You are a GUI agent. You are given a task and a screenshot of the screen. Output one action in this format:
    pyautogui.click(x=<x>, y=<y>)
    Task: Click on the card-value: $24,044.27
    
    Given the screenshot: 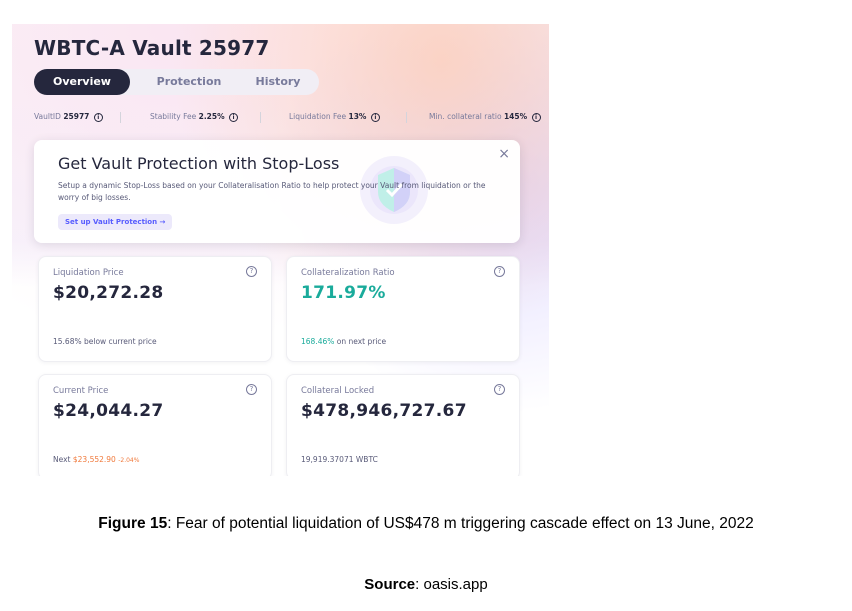 What is the action you would take?
    pyautogui.click(x=108, y=411)
    